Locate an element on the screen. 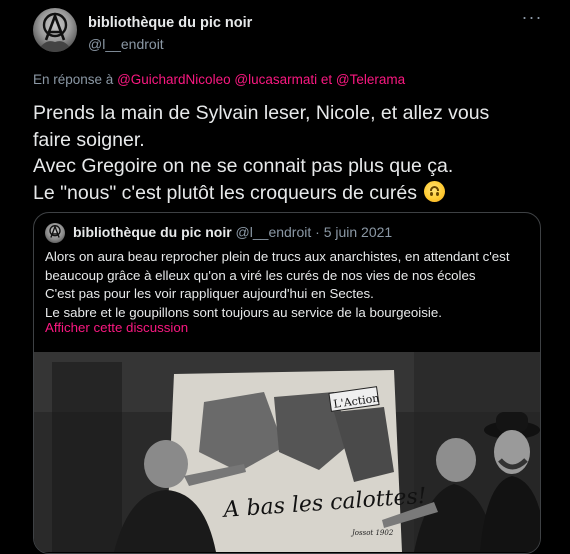 The image size is (570, 554). tweet-line: faire soigner. is located at coordinates (89, 139).